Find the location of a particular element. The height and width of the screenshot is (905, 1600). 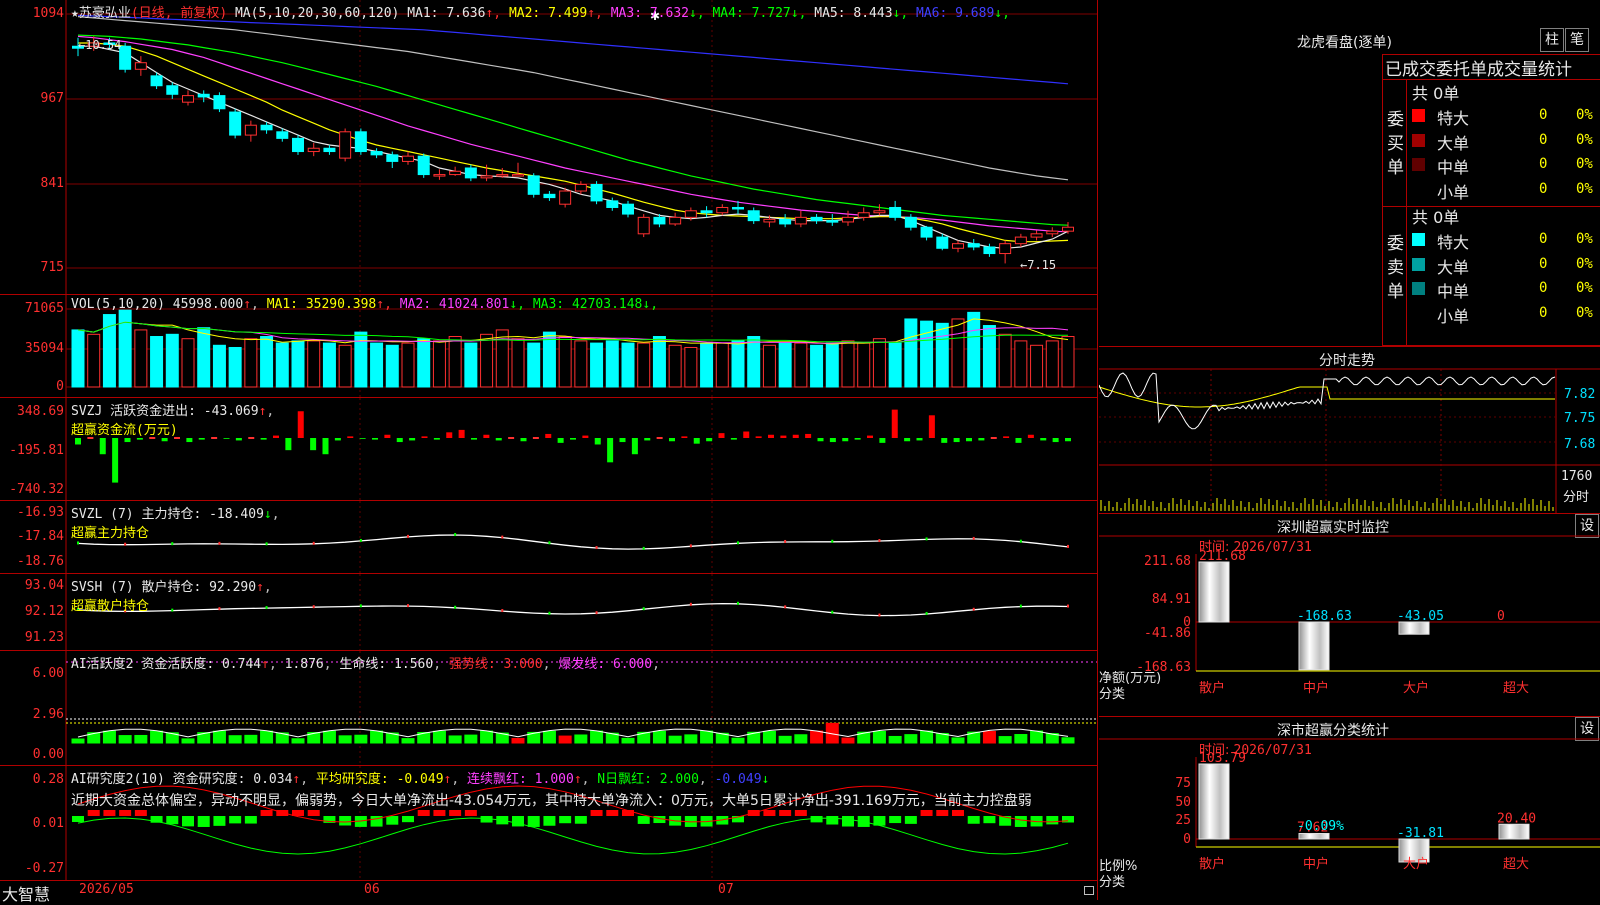

ai1-lifeline-value: 1.560 is located at coordinates (414, 664).